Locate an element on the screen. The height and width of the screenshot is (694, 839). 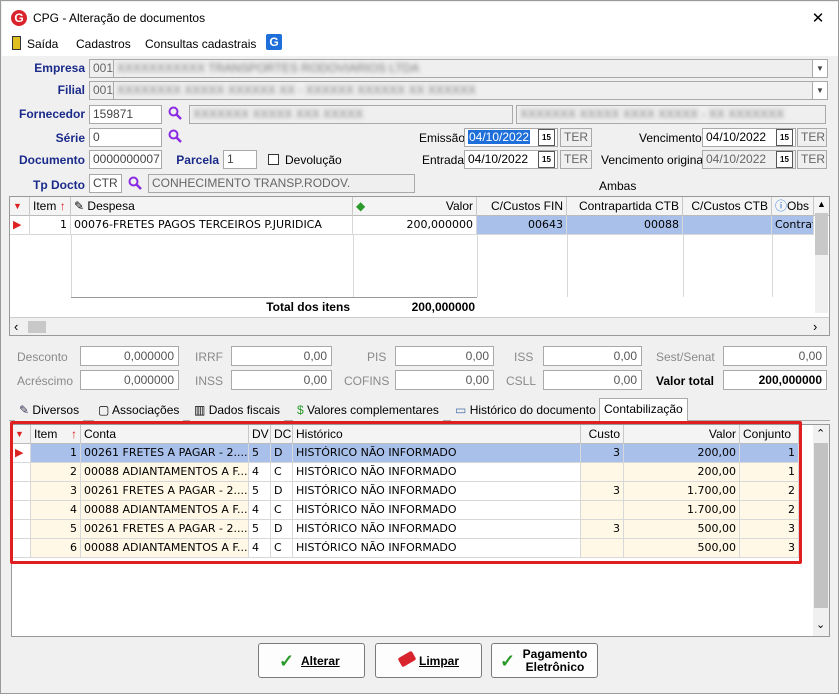
tab-valores-complementares: $ Valores complementares is located at coordinates (368, 410).